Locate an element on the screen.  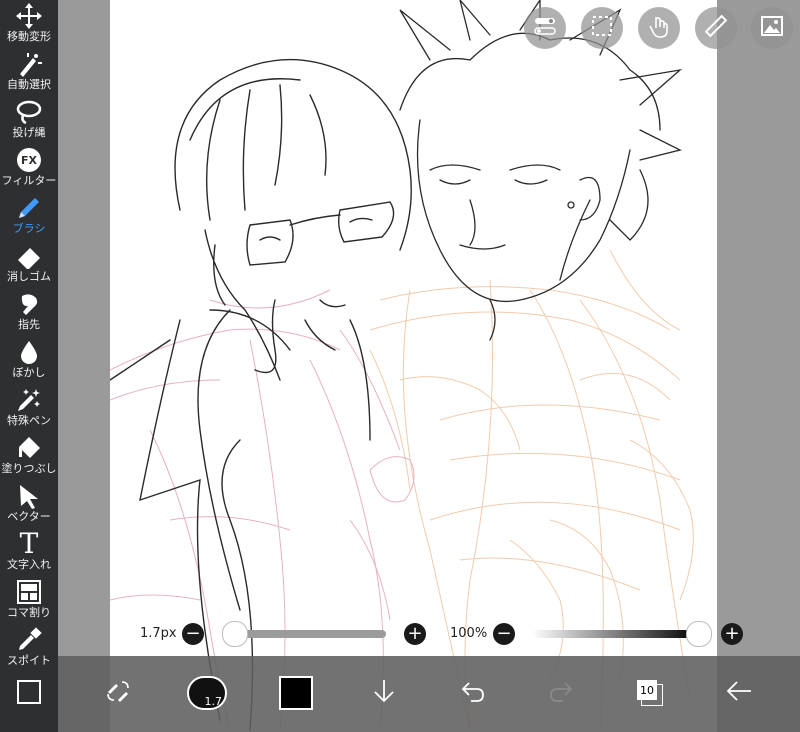
selection-icon is located at coordinates (602, 28).